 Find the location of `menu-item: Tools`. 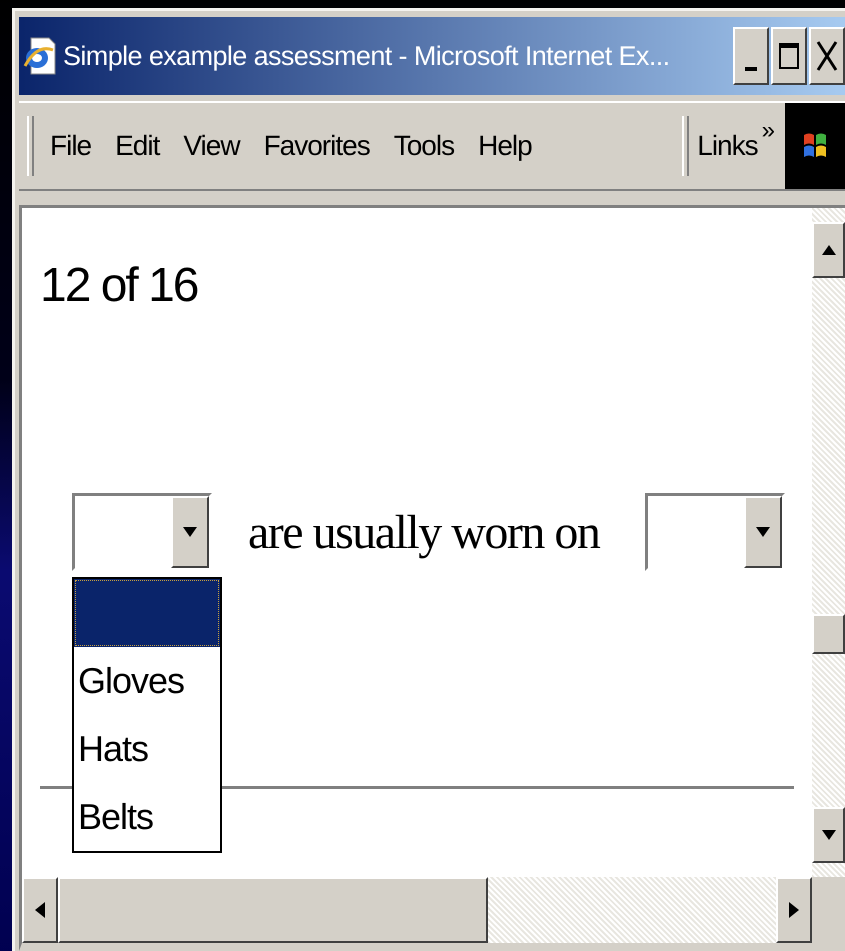

menu-item: Tools is located at coordinates (424, 146).